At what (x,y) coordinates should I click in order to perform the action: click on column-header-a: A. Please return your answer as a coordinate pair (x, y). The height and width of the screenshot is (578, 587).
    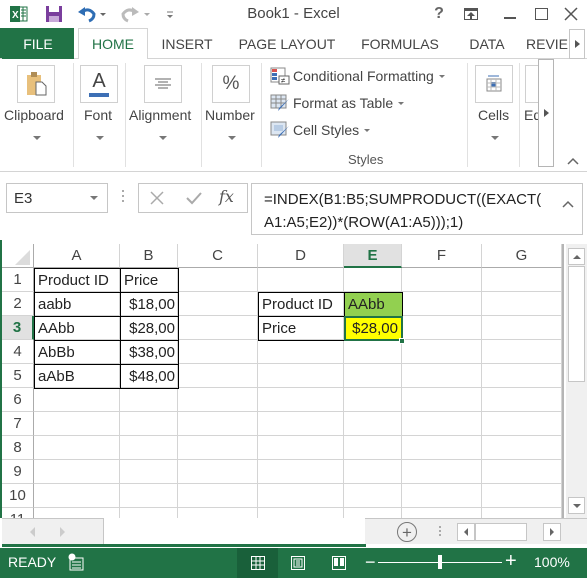
    Looking at the image, I should click on (77, 256).